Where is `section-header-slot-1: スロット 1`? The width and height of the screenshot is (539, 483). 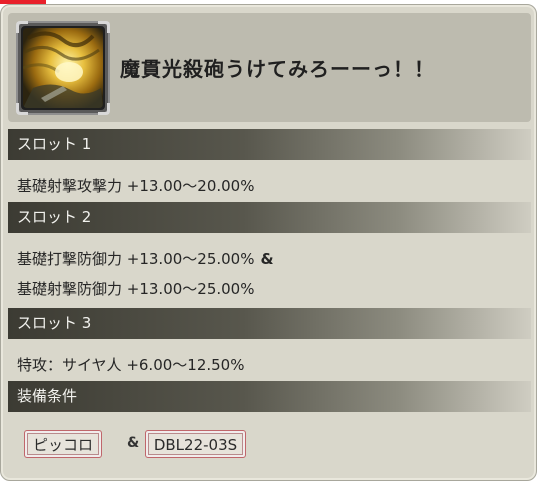
section-header-slot-1: スロット 1 is located at coordinates (269, 144).